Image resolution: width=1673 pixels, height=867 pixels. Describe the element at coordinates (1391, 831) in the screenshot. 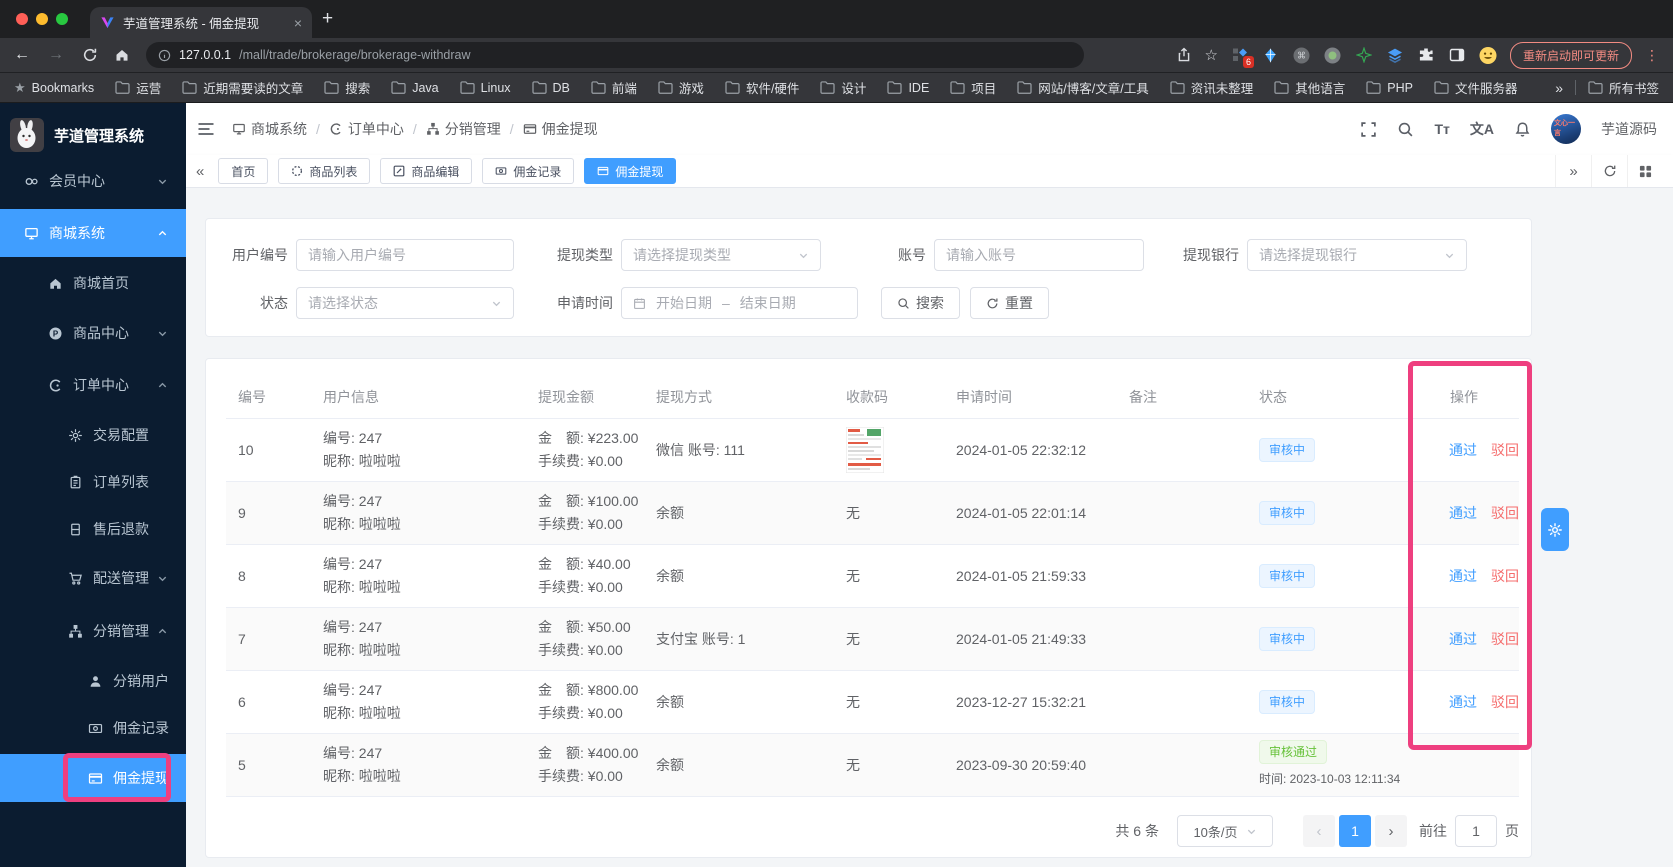

I see `next-page-button: ›` at that location.